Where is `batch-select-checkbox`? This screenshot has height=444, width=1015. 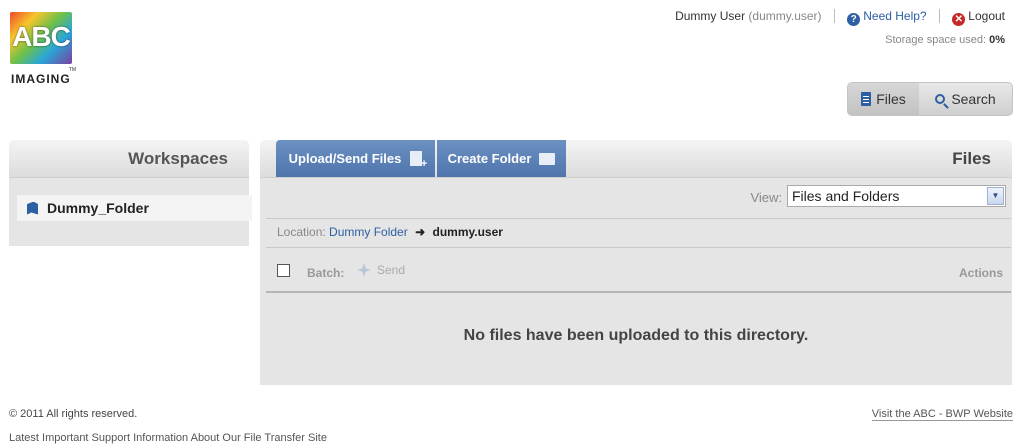
batch-select-checkbox is located at coordinates (283, 270).